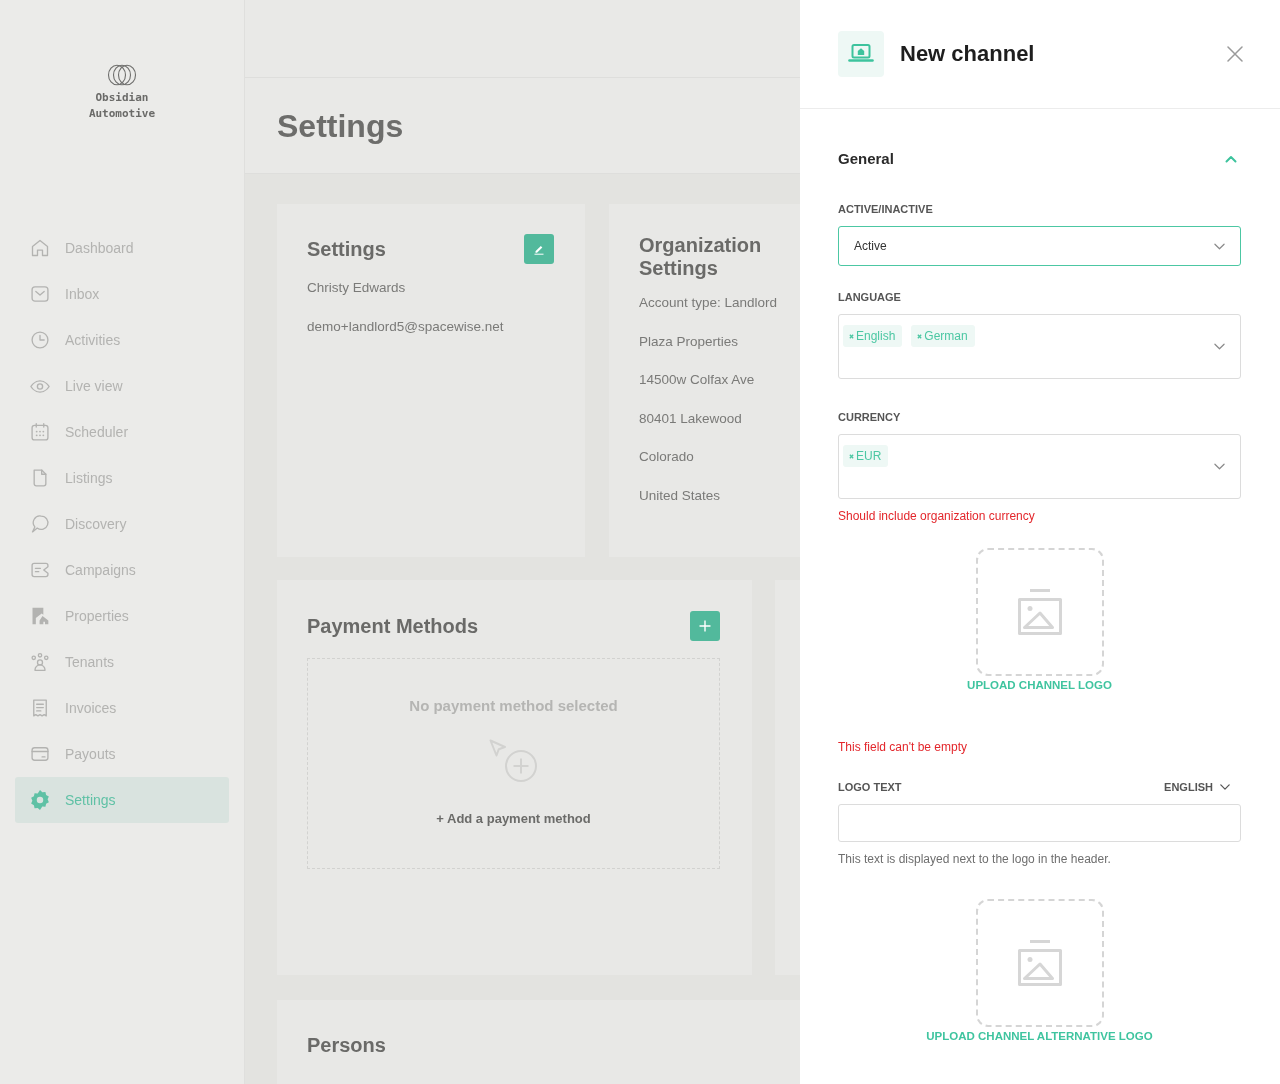 This screenshot has width=1280, height=1084. I want to click on edit-button, so click(539, 249).